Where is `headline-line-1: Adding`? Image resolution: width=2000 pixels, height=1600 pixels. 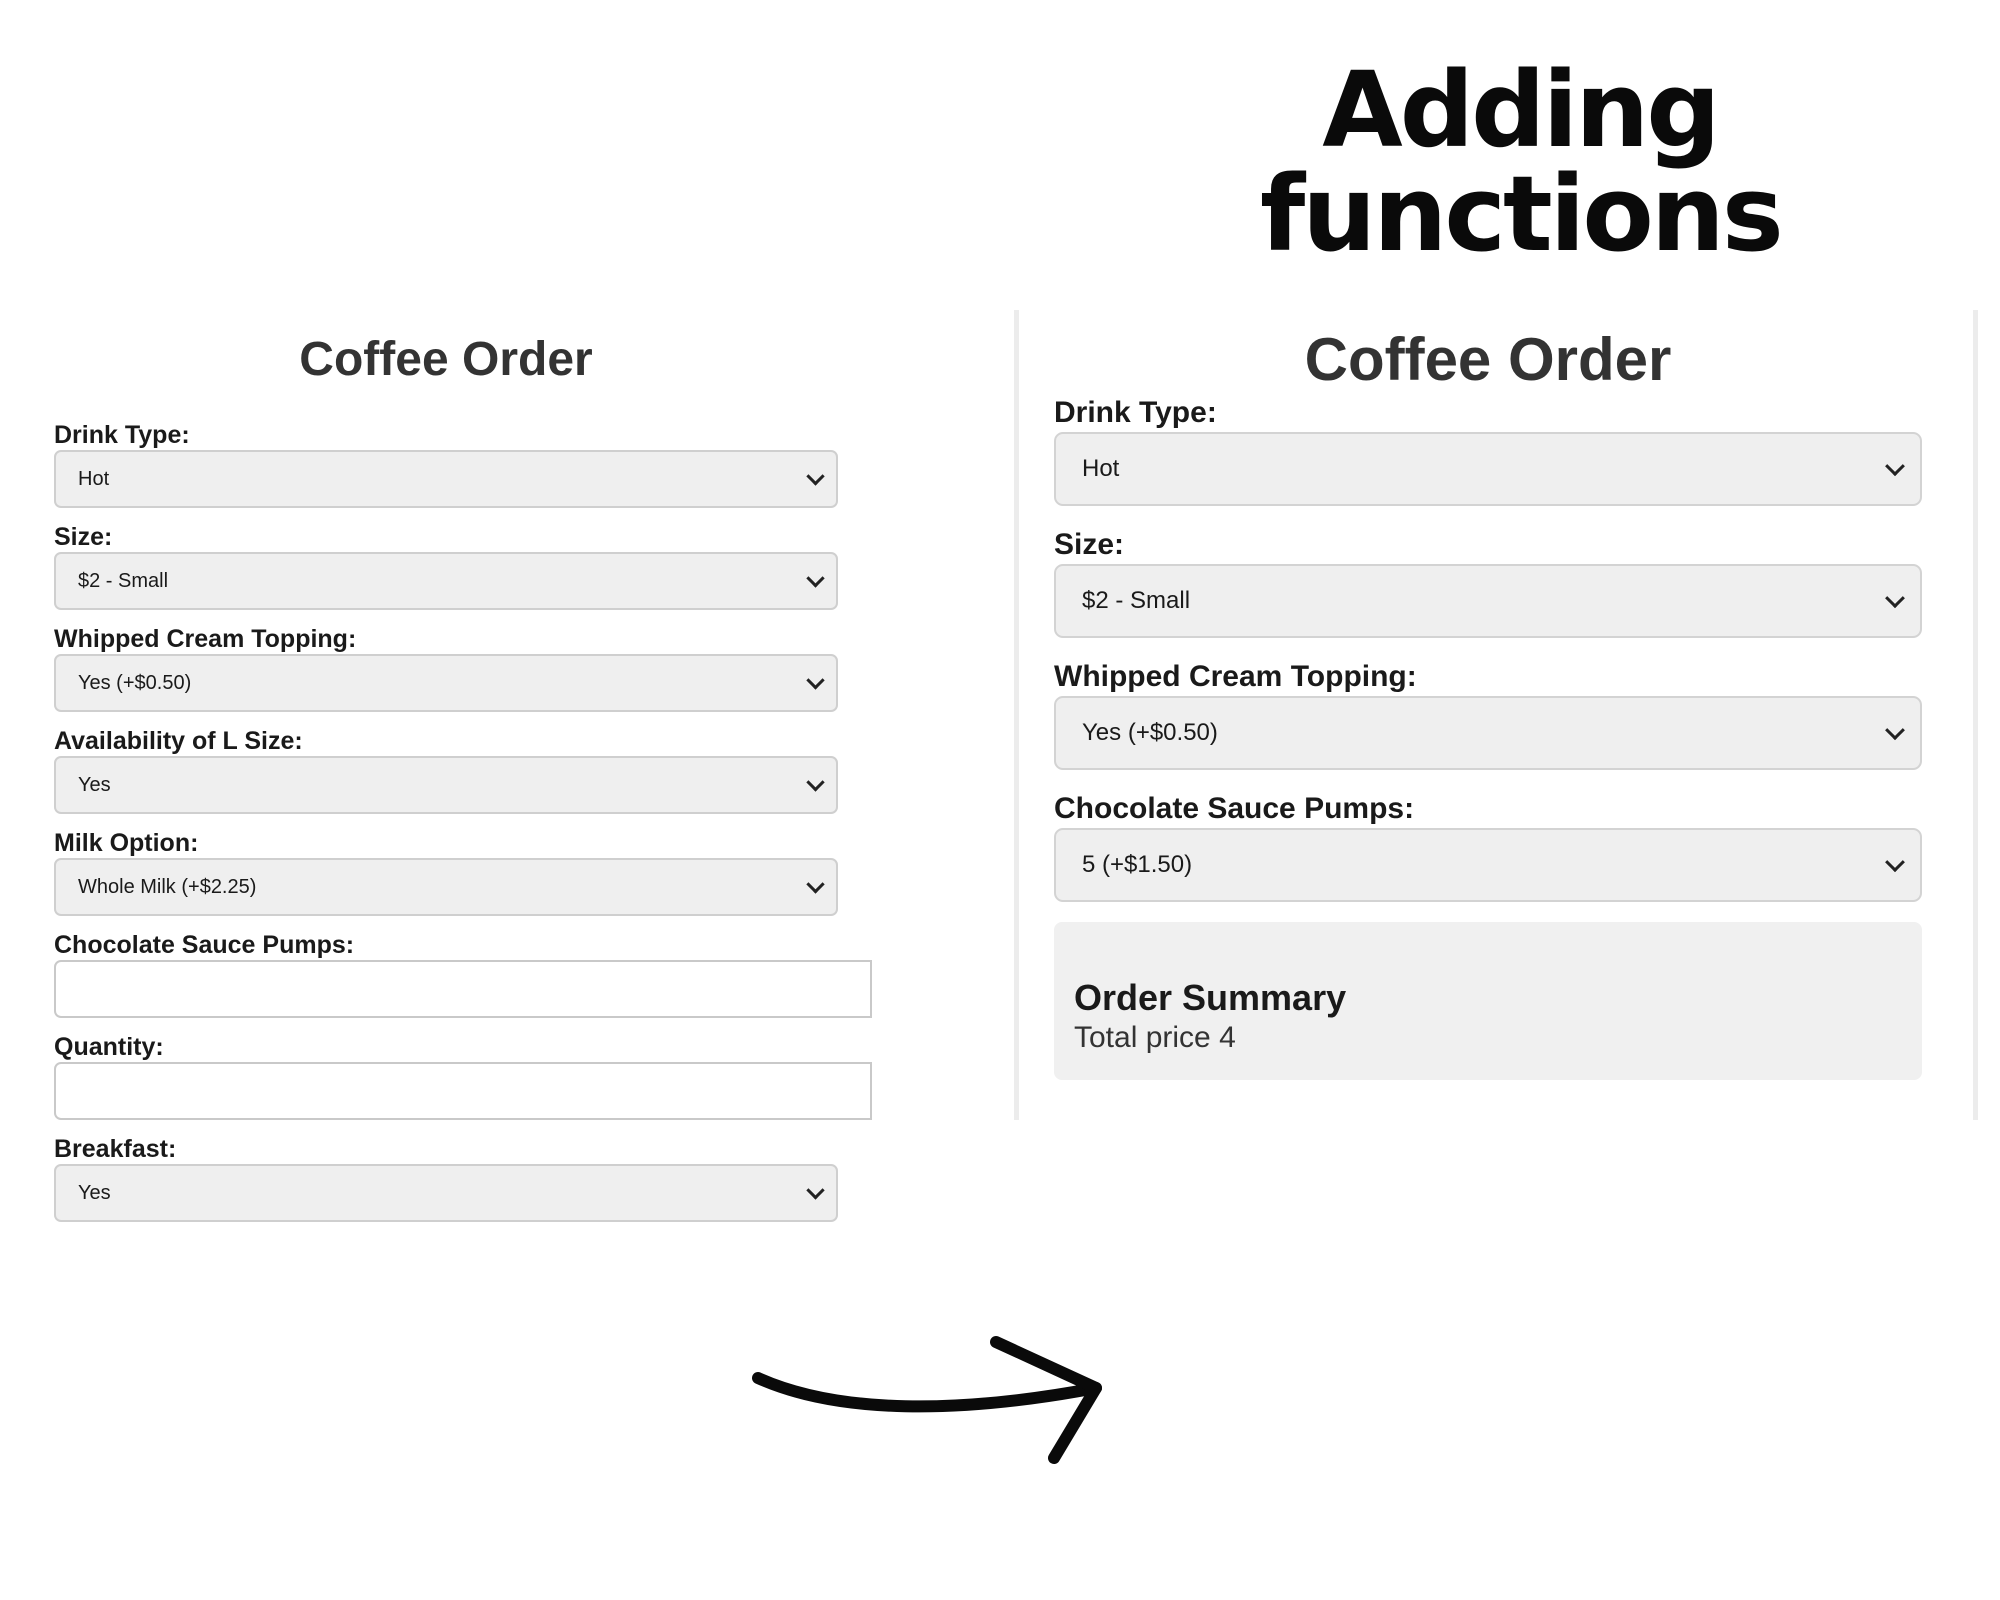 headline-line-1: Adding is located at coordinates (1521, 110).